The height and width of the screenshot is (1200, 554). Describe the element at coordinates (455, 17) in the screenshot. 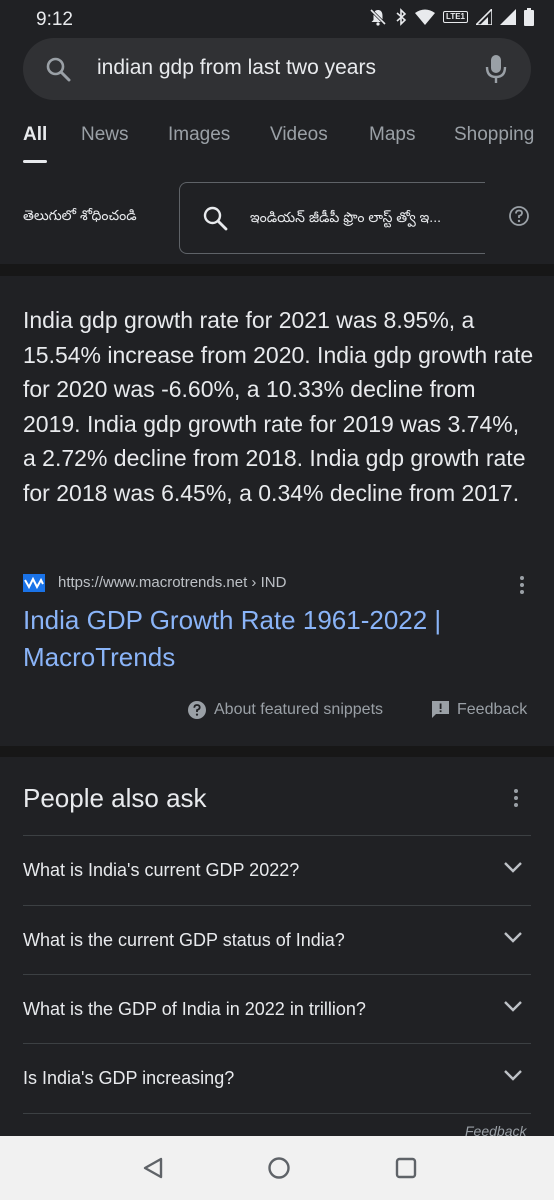

I see `lte-badge: LTE1` at that location.